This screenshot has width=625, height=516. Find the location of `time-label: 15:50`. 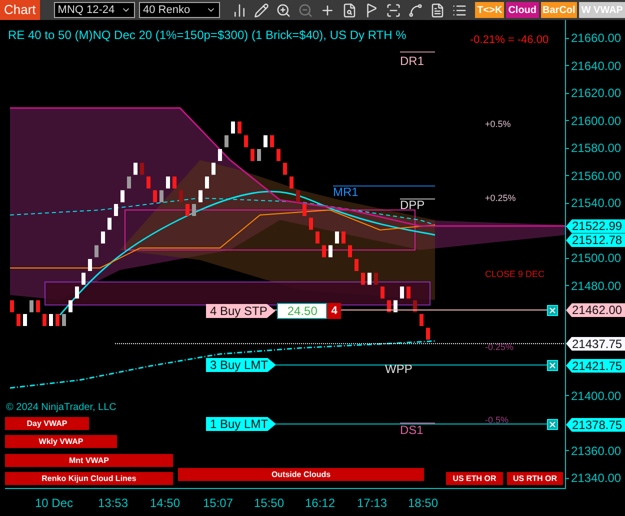

time-label: 15:50 is located at coordinates (269, 503).